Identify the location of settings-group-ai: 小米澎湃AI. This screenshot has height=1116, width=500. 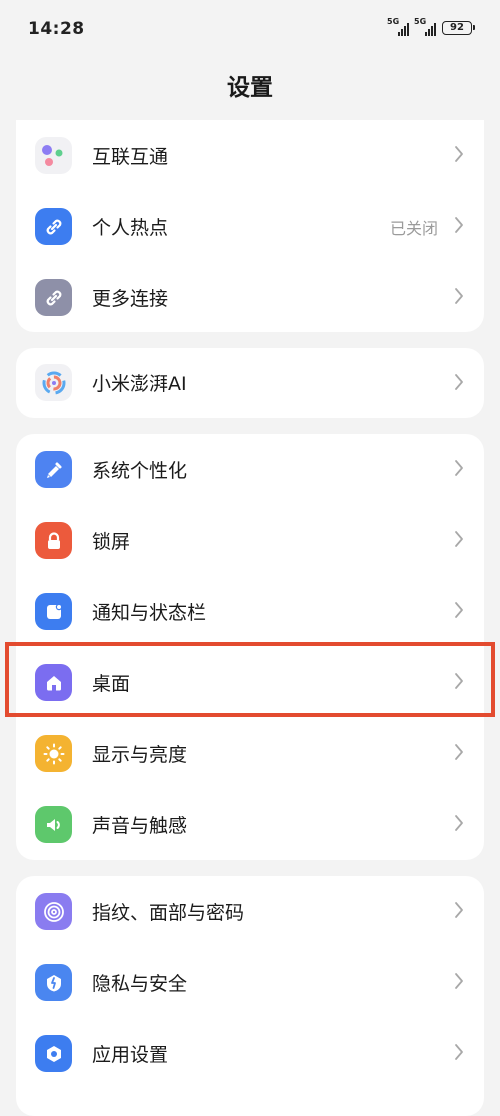
(250, 383).